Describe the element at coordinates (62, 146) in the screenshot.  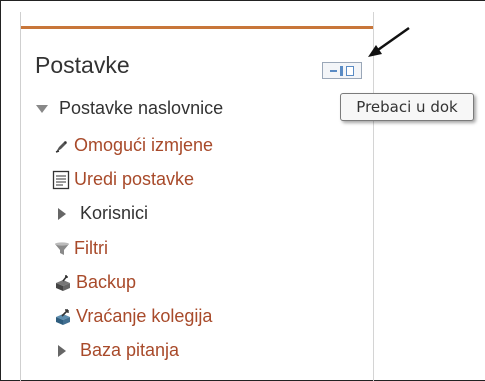
I see `pencil-edit-icon` at that location.